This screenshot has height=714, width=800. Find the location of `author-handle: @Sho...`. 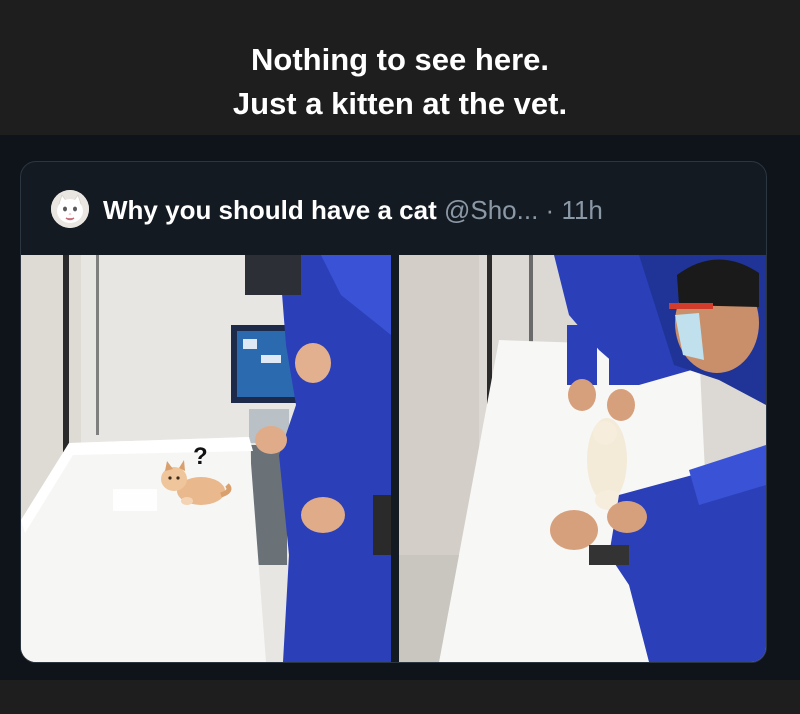

author-handle: @Sho... is located at coordinates (491, 210).